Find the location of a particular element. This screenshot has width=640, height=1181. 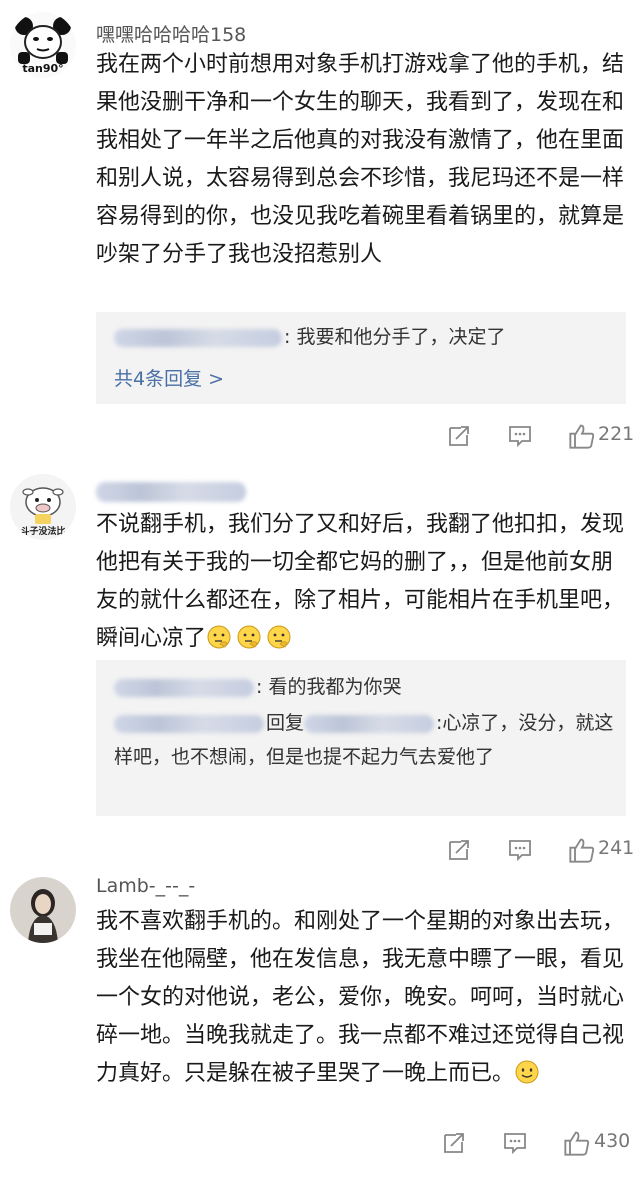

avatar: 斗子没法比 is located at coordinates (43, 507).